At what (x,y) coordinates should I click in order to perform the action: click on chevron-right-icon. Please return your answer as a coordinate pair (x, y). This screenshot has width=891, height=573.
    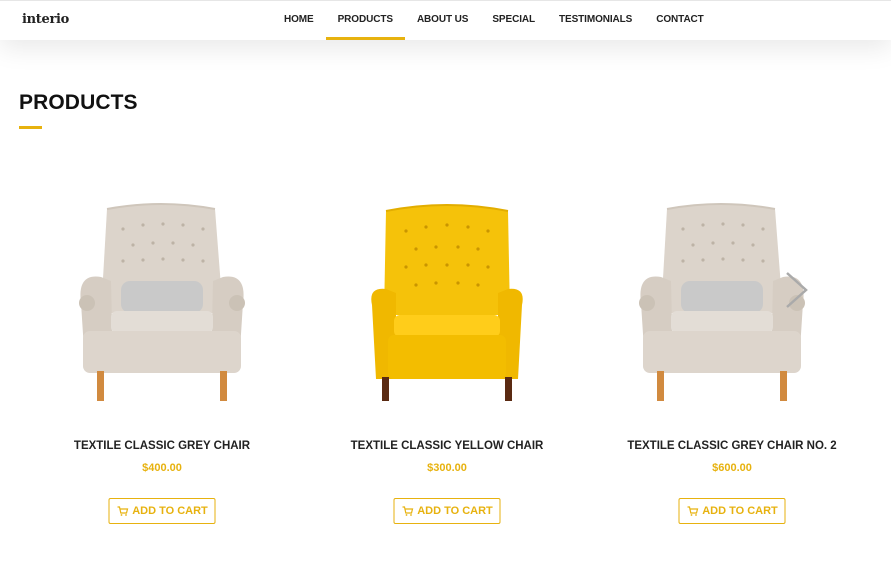
    Looking at the image, I should click on (797, 290).